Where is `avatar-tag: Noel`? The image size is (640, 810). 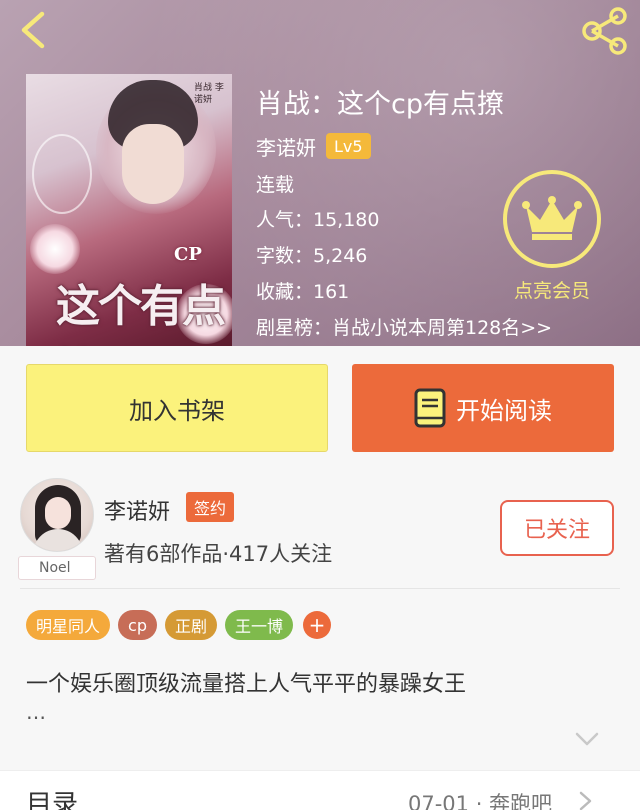 avatar-tag: Noel is located at coordinates (57, 568).